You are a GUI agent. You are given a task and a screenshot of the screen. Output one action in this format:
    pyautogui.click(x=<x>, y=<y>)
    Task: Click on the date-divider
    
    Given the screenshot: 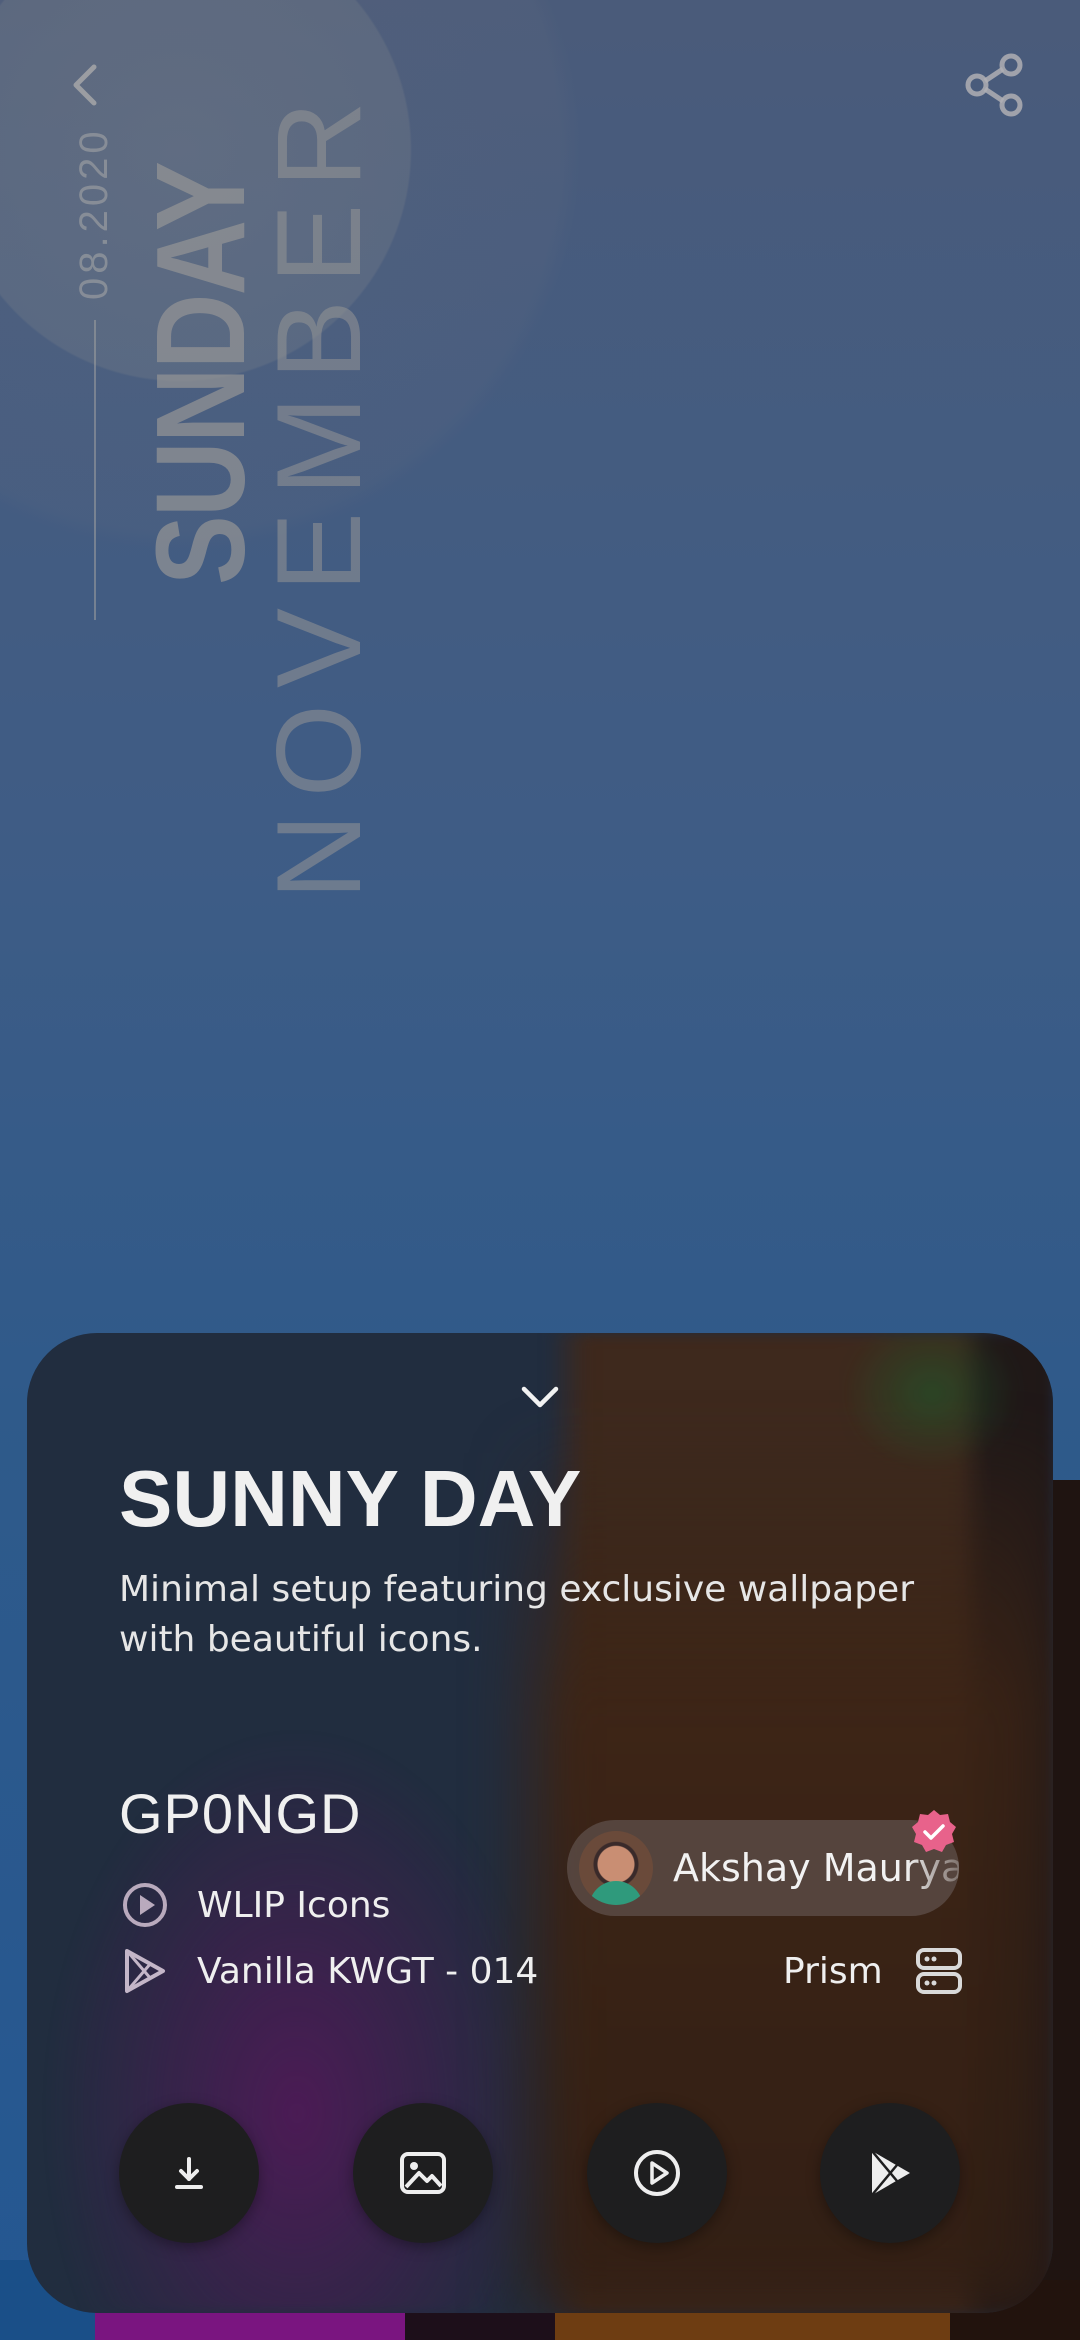 What is the action you would take?
    pyautogui.click(x=95, y=470)
    